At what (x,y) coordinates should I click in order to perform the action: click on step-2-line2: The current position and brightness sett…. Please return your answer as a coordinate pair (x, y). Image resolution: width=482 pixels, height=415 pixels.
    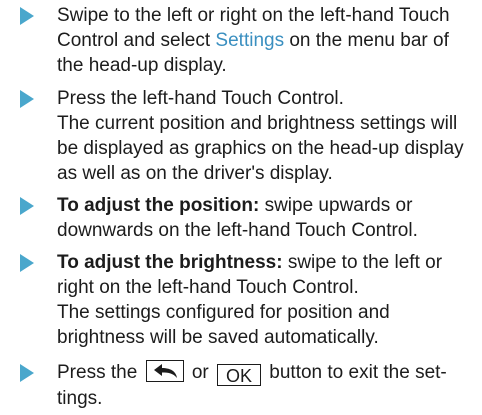
    Looking at the image, I should click on (260, 148).